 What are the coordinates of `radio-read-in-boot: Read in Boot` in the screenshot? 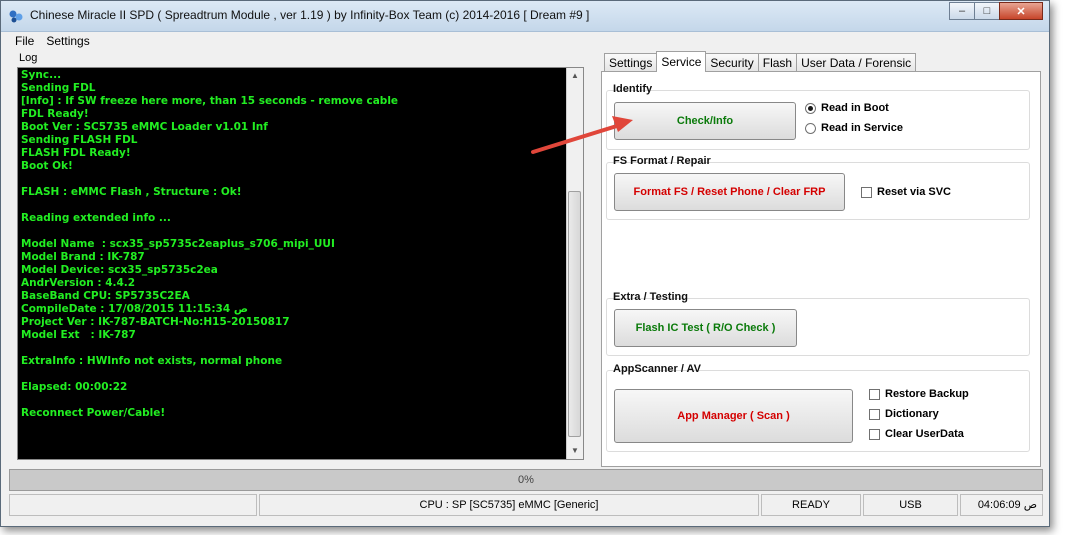 It's located at (847, 108).